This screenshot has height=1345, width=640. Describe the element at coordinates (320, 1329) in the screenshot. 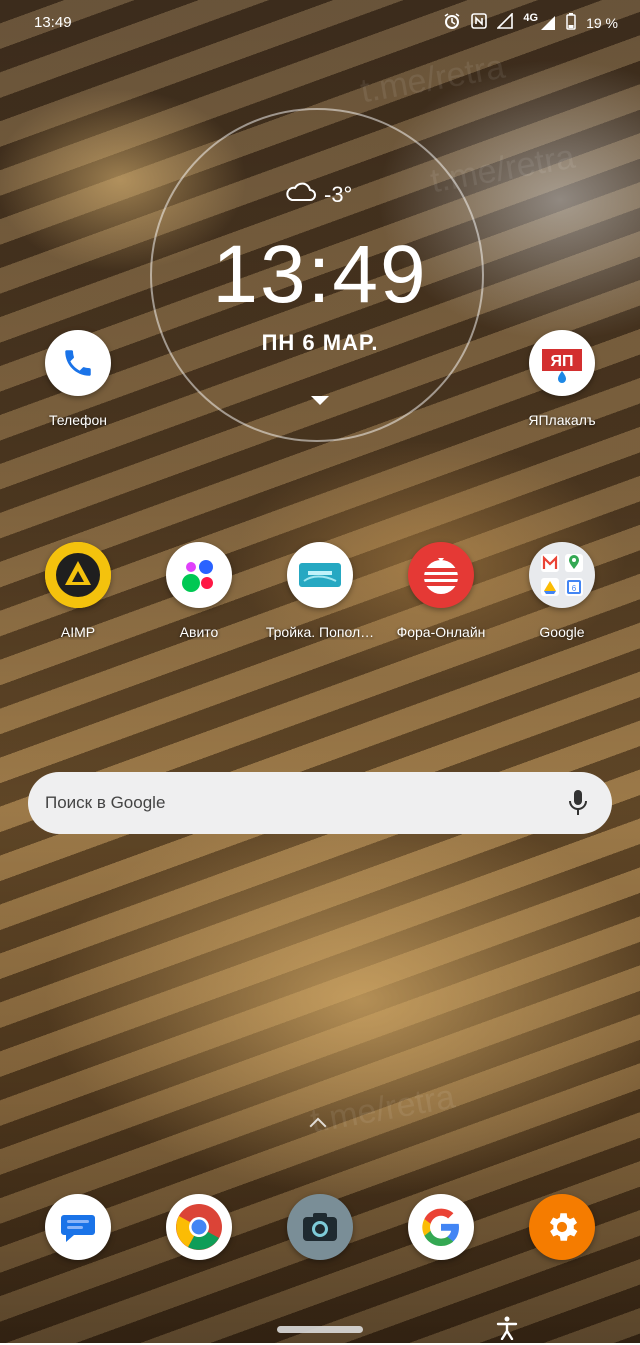

I see `gesture-nav-bar` at that location.